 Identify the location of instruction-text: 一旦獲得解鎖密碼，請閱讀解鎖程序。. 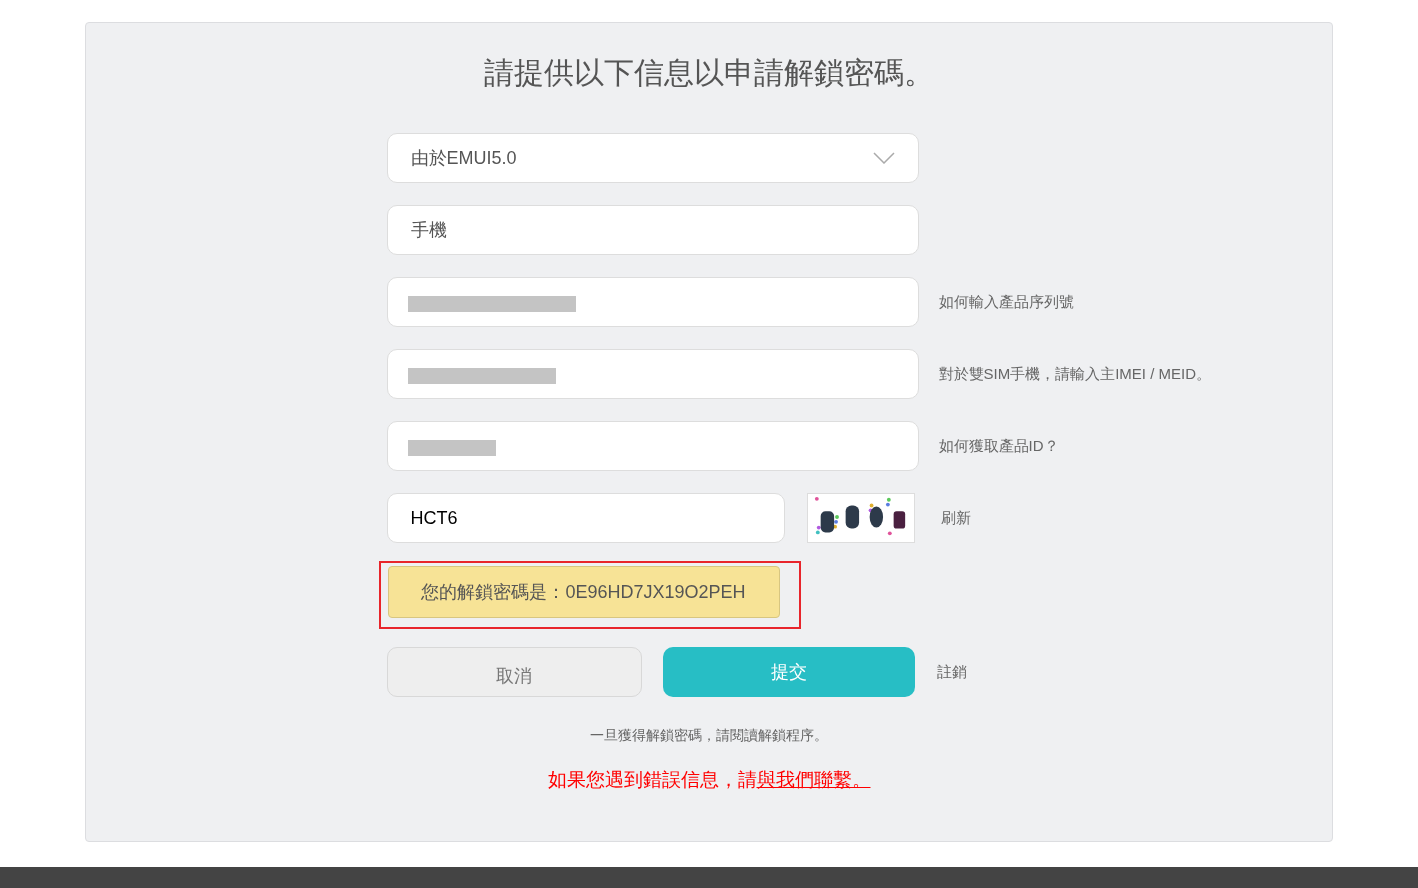
(709, 735).